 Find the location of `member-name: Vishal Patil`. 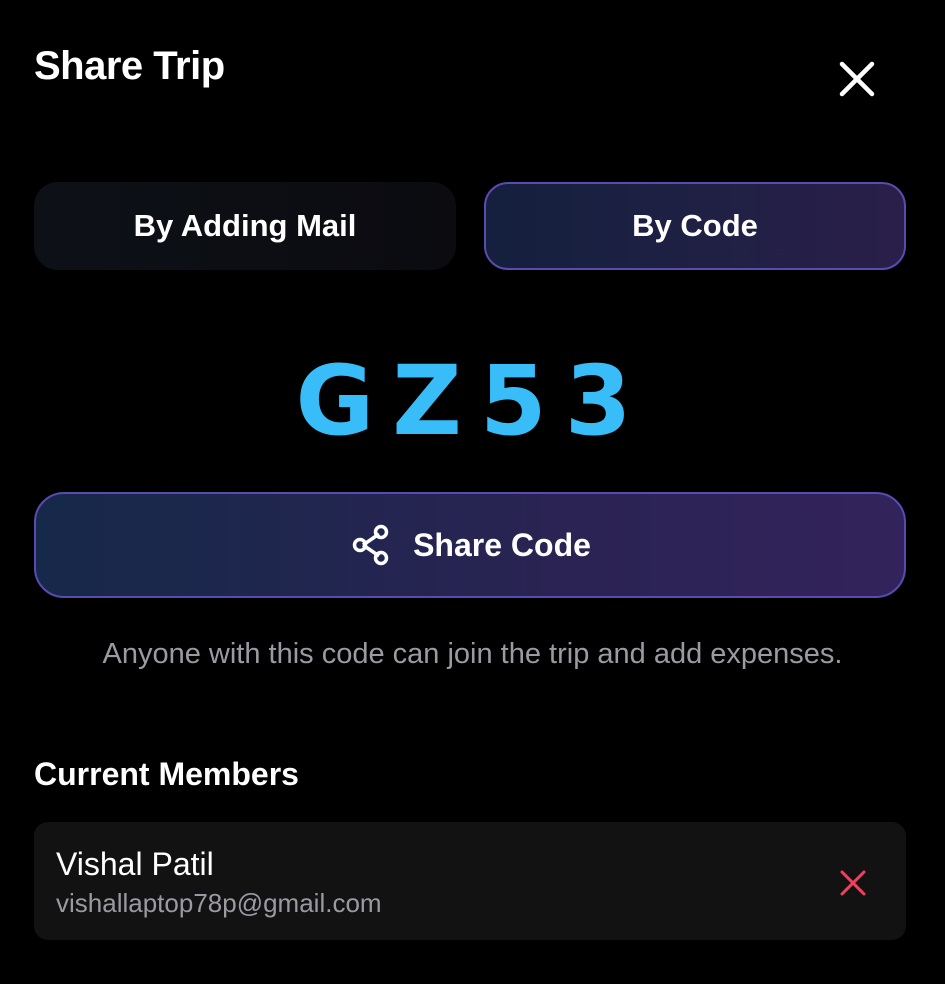

member-name: Vishal Patil is located at coordinates (135, 864).